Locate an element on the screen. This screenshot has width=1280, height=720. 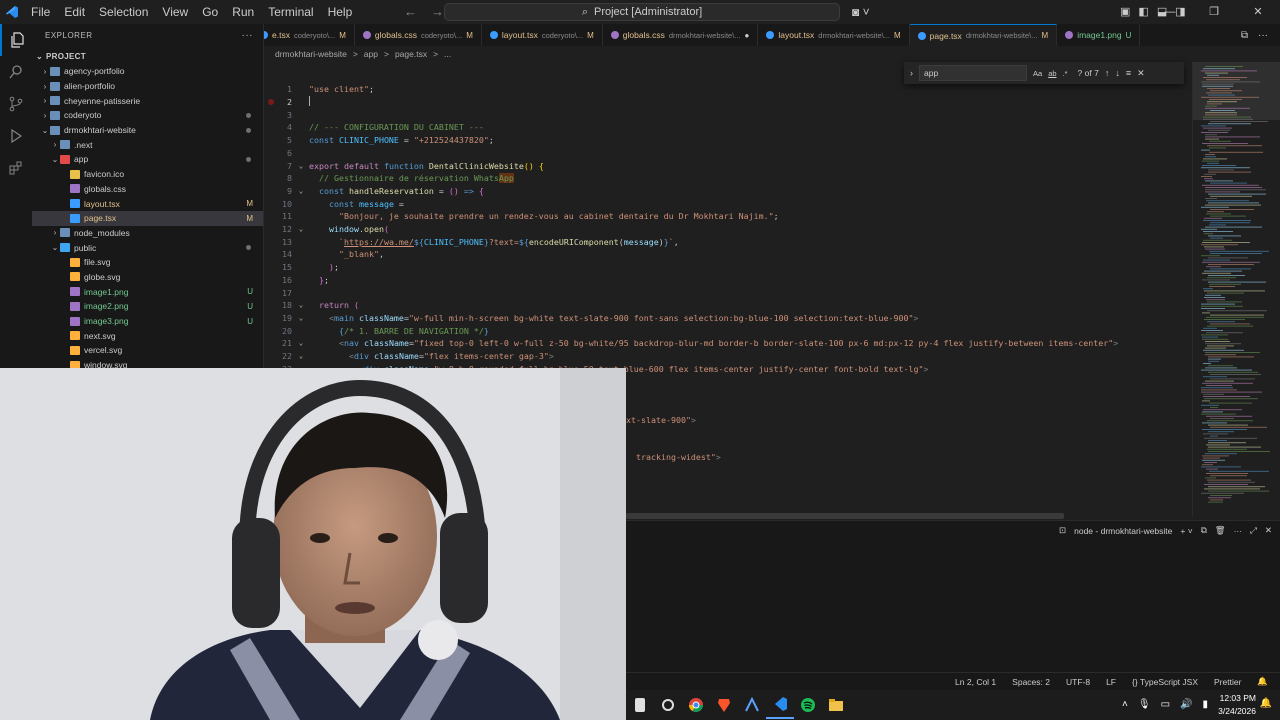
find-input: app is located at coordinates (973, 73).